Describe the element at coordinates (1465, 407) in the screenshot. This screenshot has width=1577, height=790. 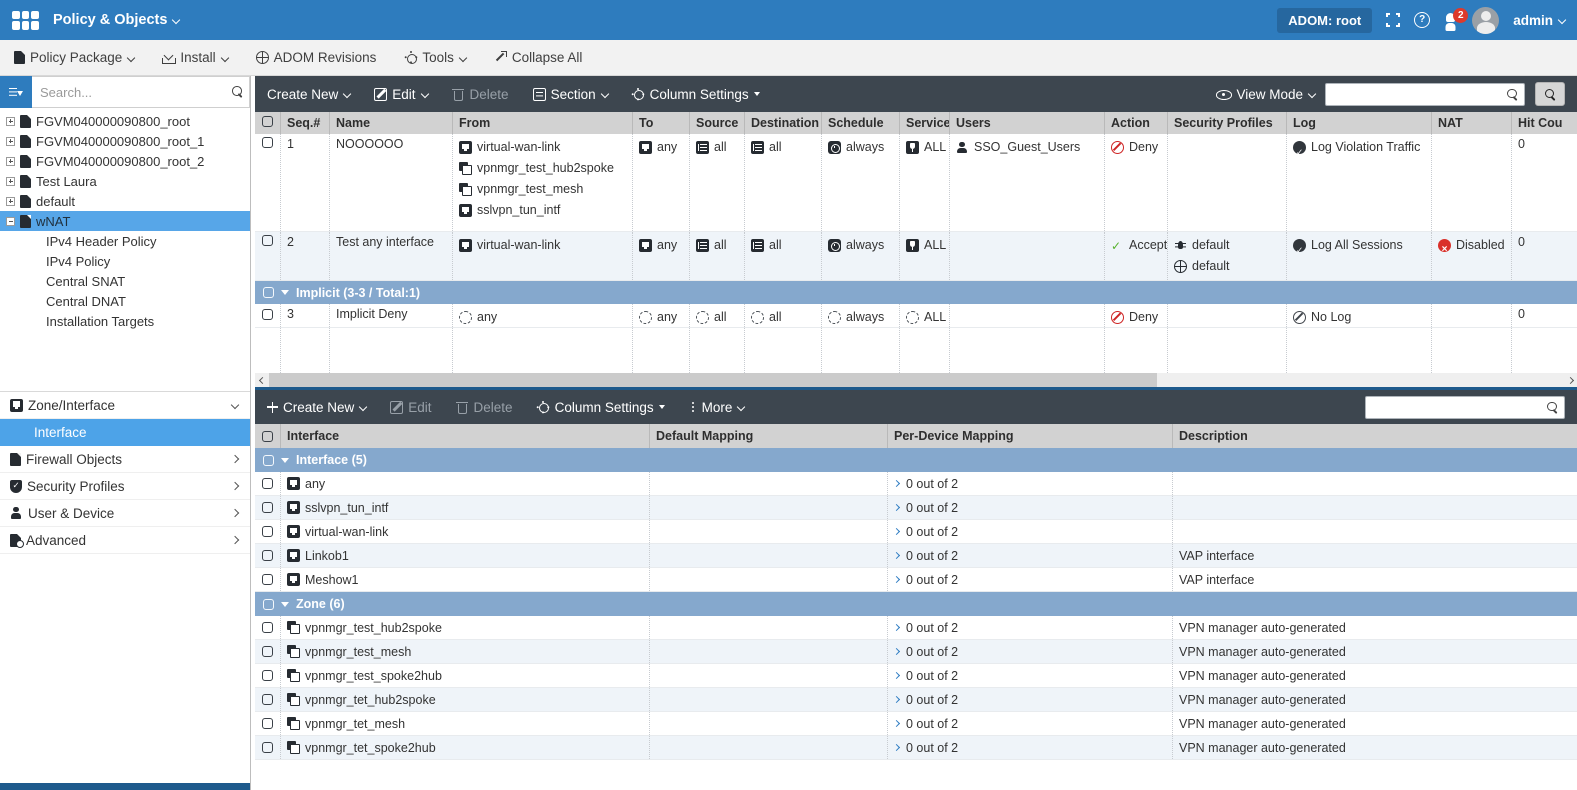
I see `mapping-search-input` at that location.